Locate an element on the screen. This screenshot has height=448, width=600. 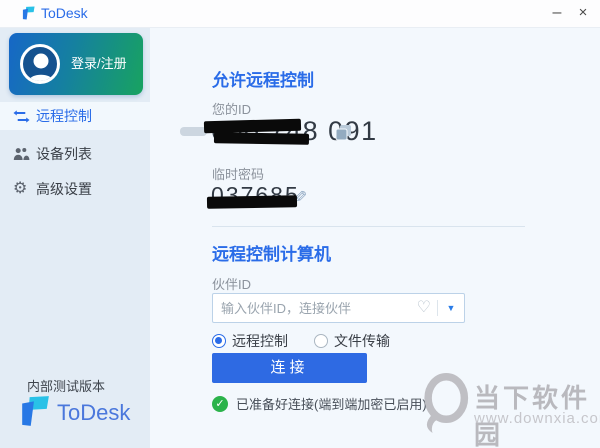
login-register-label: 登录/注册 is located at coordinates (99, 63).